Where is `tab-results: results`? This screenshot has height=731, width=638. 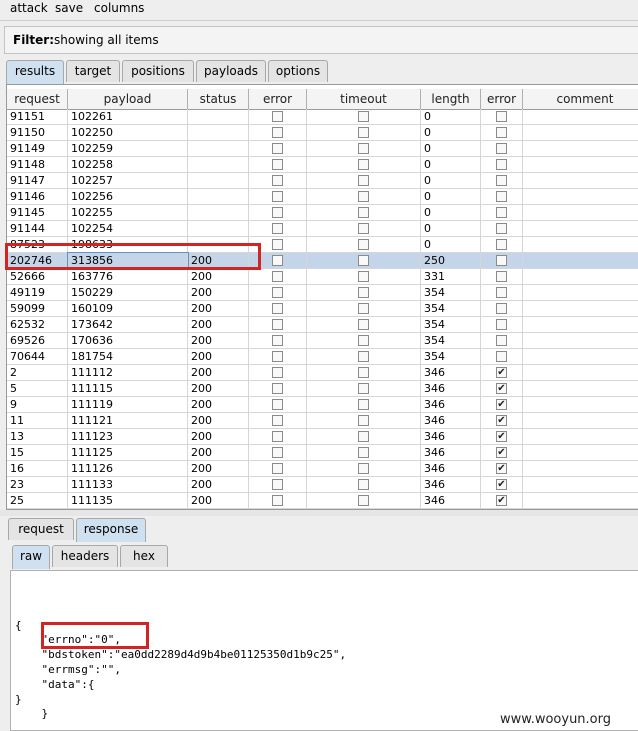 tab-results: results is located at coordinates (35, 72).